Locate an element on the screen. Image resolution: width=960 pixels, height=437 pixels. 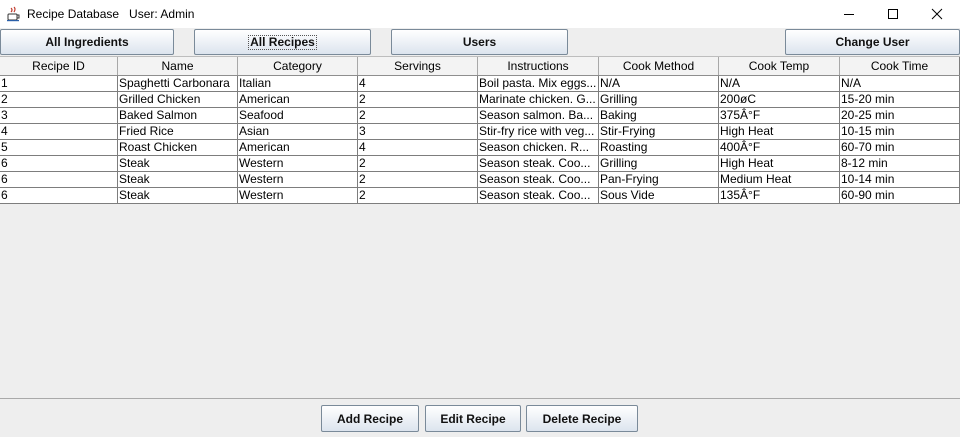
change-user-button: Change User is located at coordinates (872, 42).